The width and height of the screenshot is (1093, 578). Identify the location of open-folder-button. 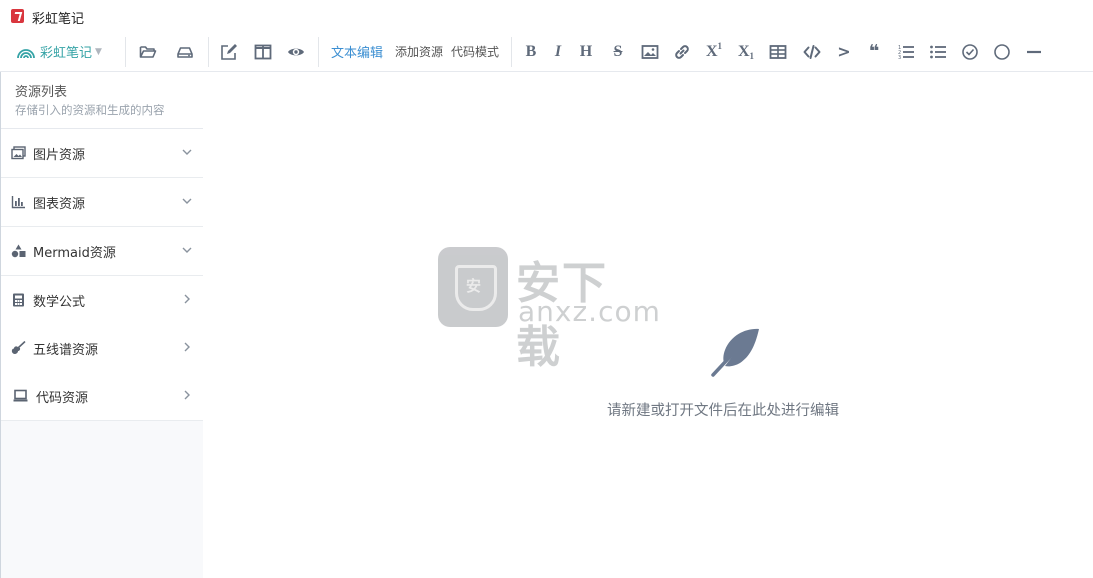
(148, 51).